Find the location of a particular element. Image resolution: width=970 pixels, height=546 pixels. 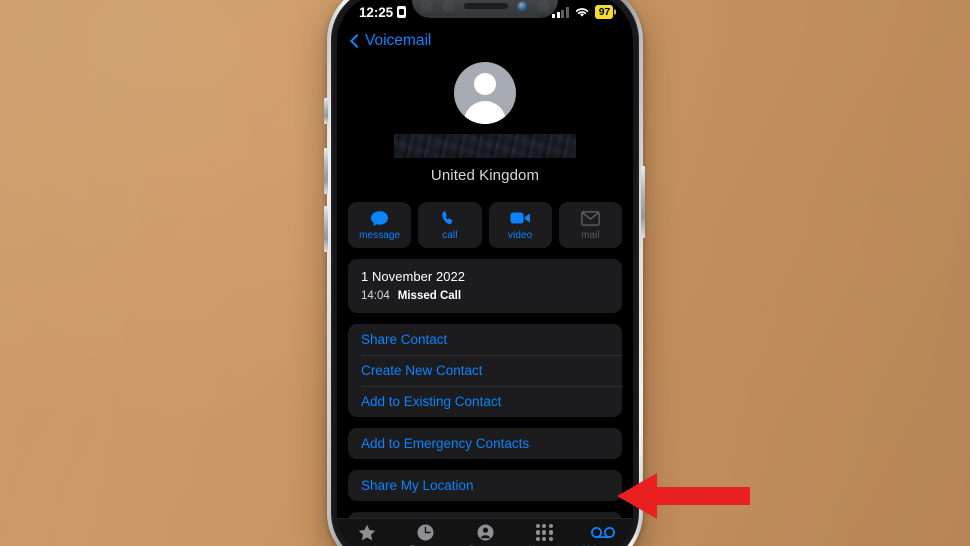

call-log-date: 1 November 2022 is located at coordinates (413, 276).